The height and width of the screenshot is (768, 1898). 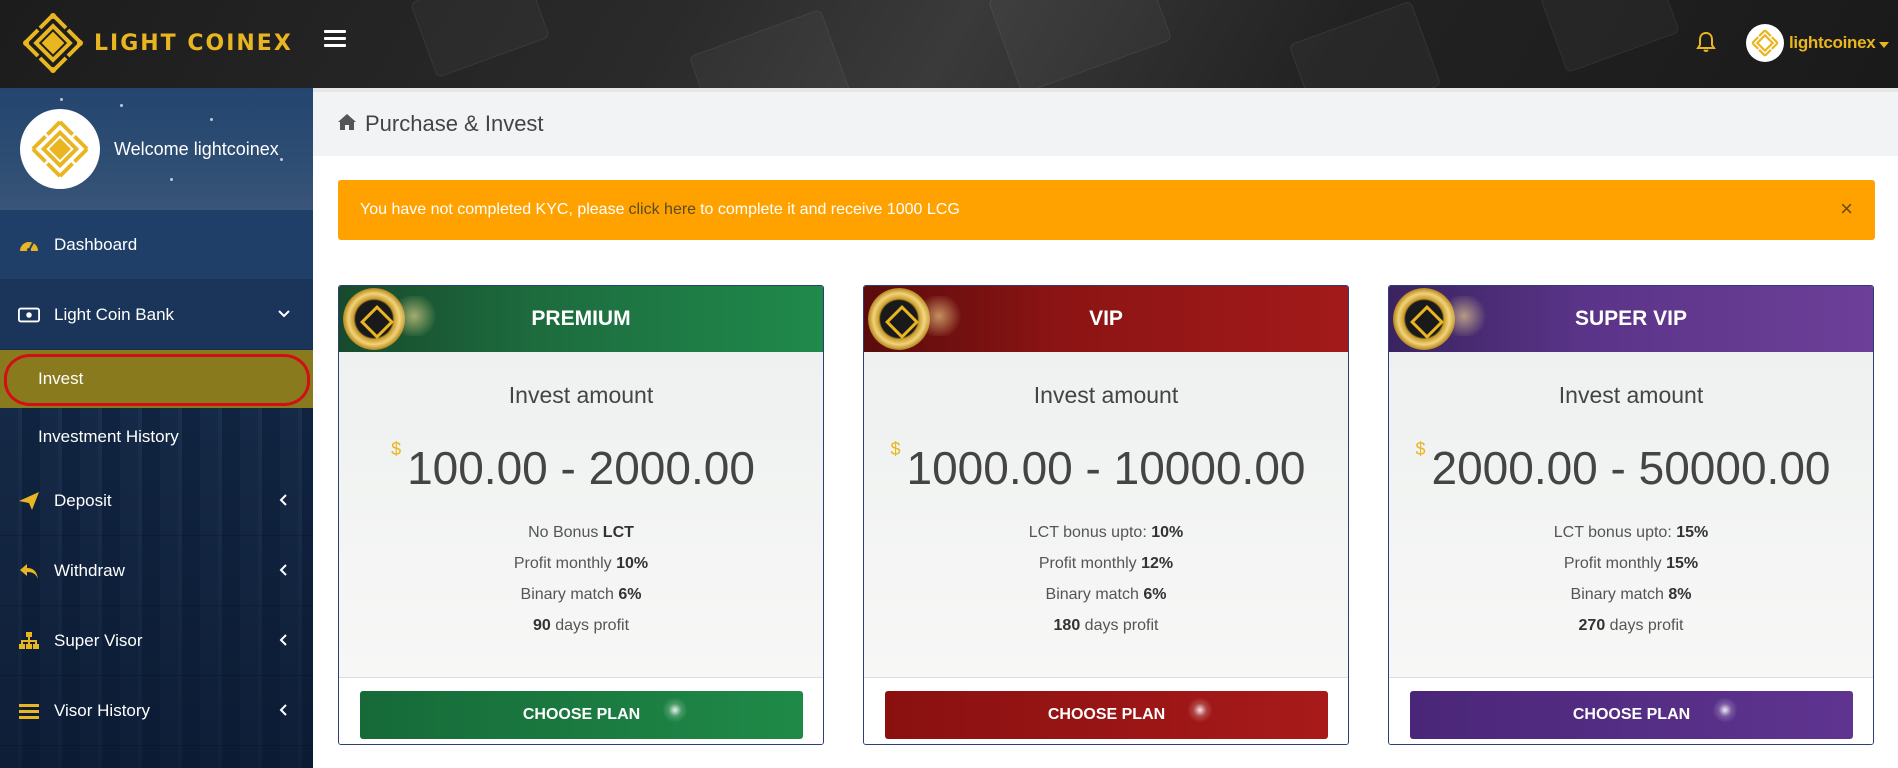 I want to click on feature-bonus: No Bonus LCT, so click(x=581, y=532).